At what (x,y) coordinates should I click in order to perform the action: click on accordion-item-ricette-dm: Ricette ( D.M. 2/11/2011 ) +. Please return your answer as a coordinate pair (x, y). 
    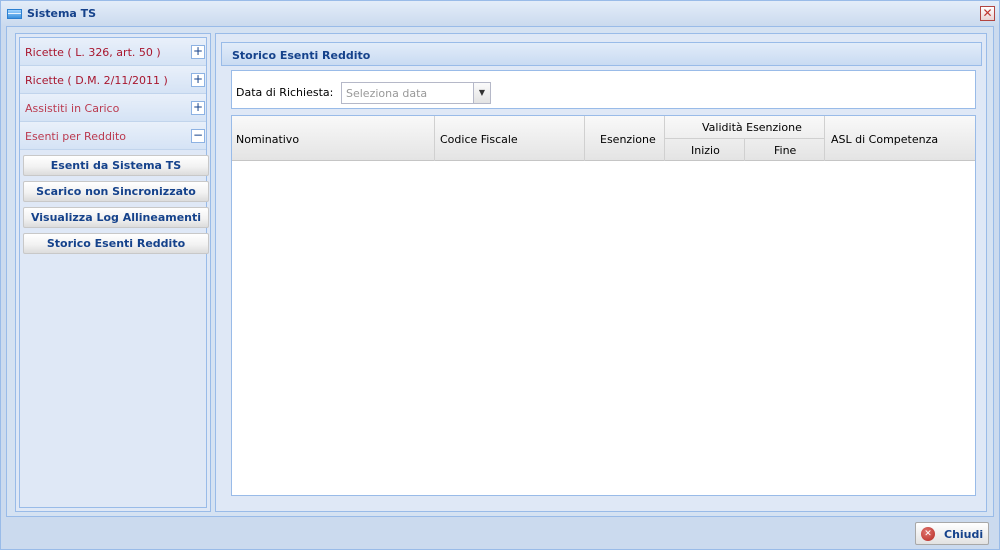
    Looking at the image, I should click on (113, 80).